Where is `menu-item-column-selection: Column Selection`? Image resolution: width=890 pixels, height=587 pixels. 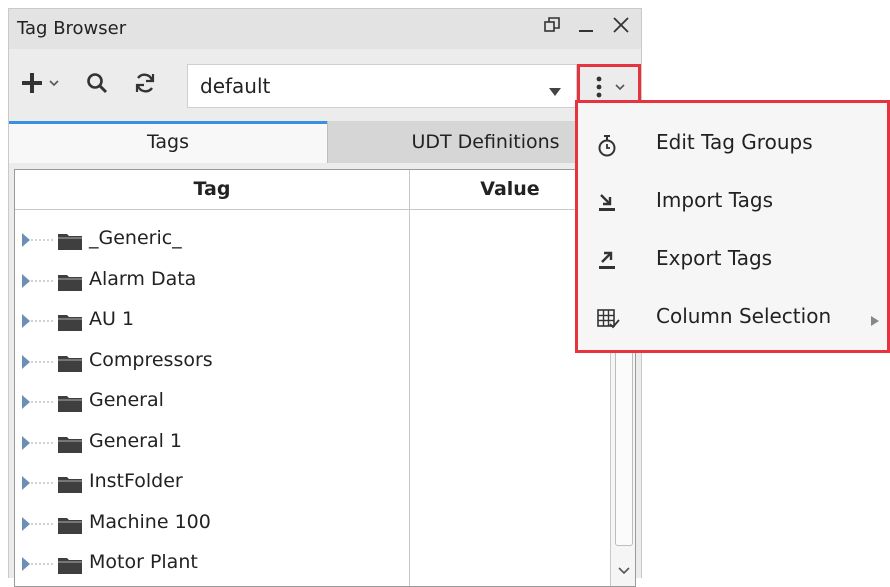
menu-item-column-selection: Column Selection is located at coordinates (732, 318).